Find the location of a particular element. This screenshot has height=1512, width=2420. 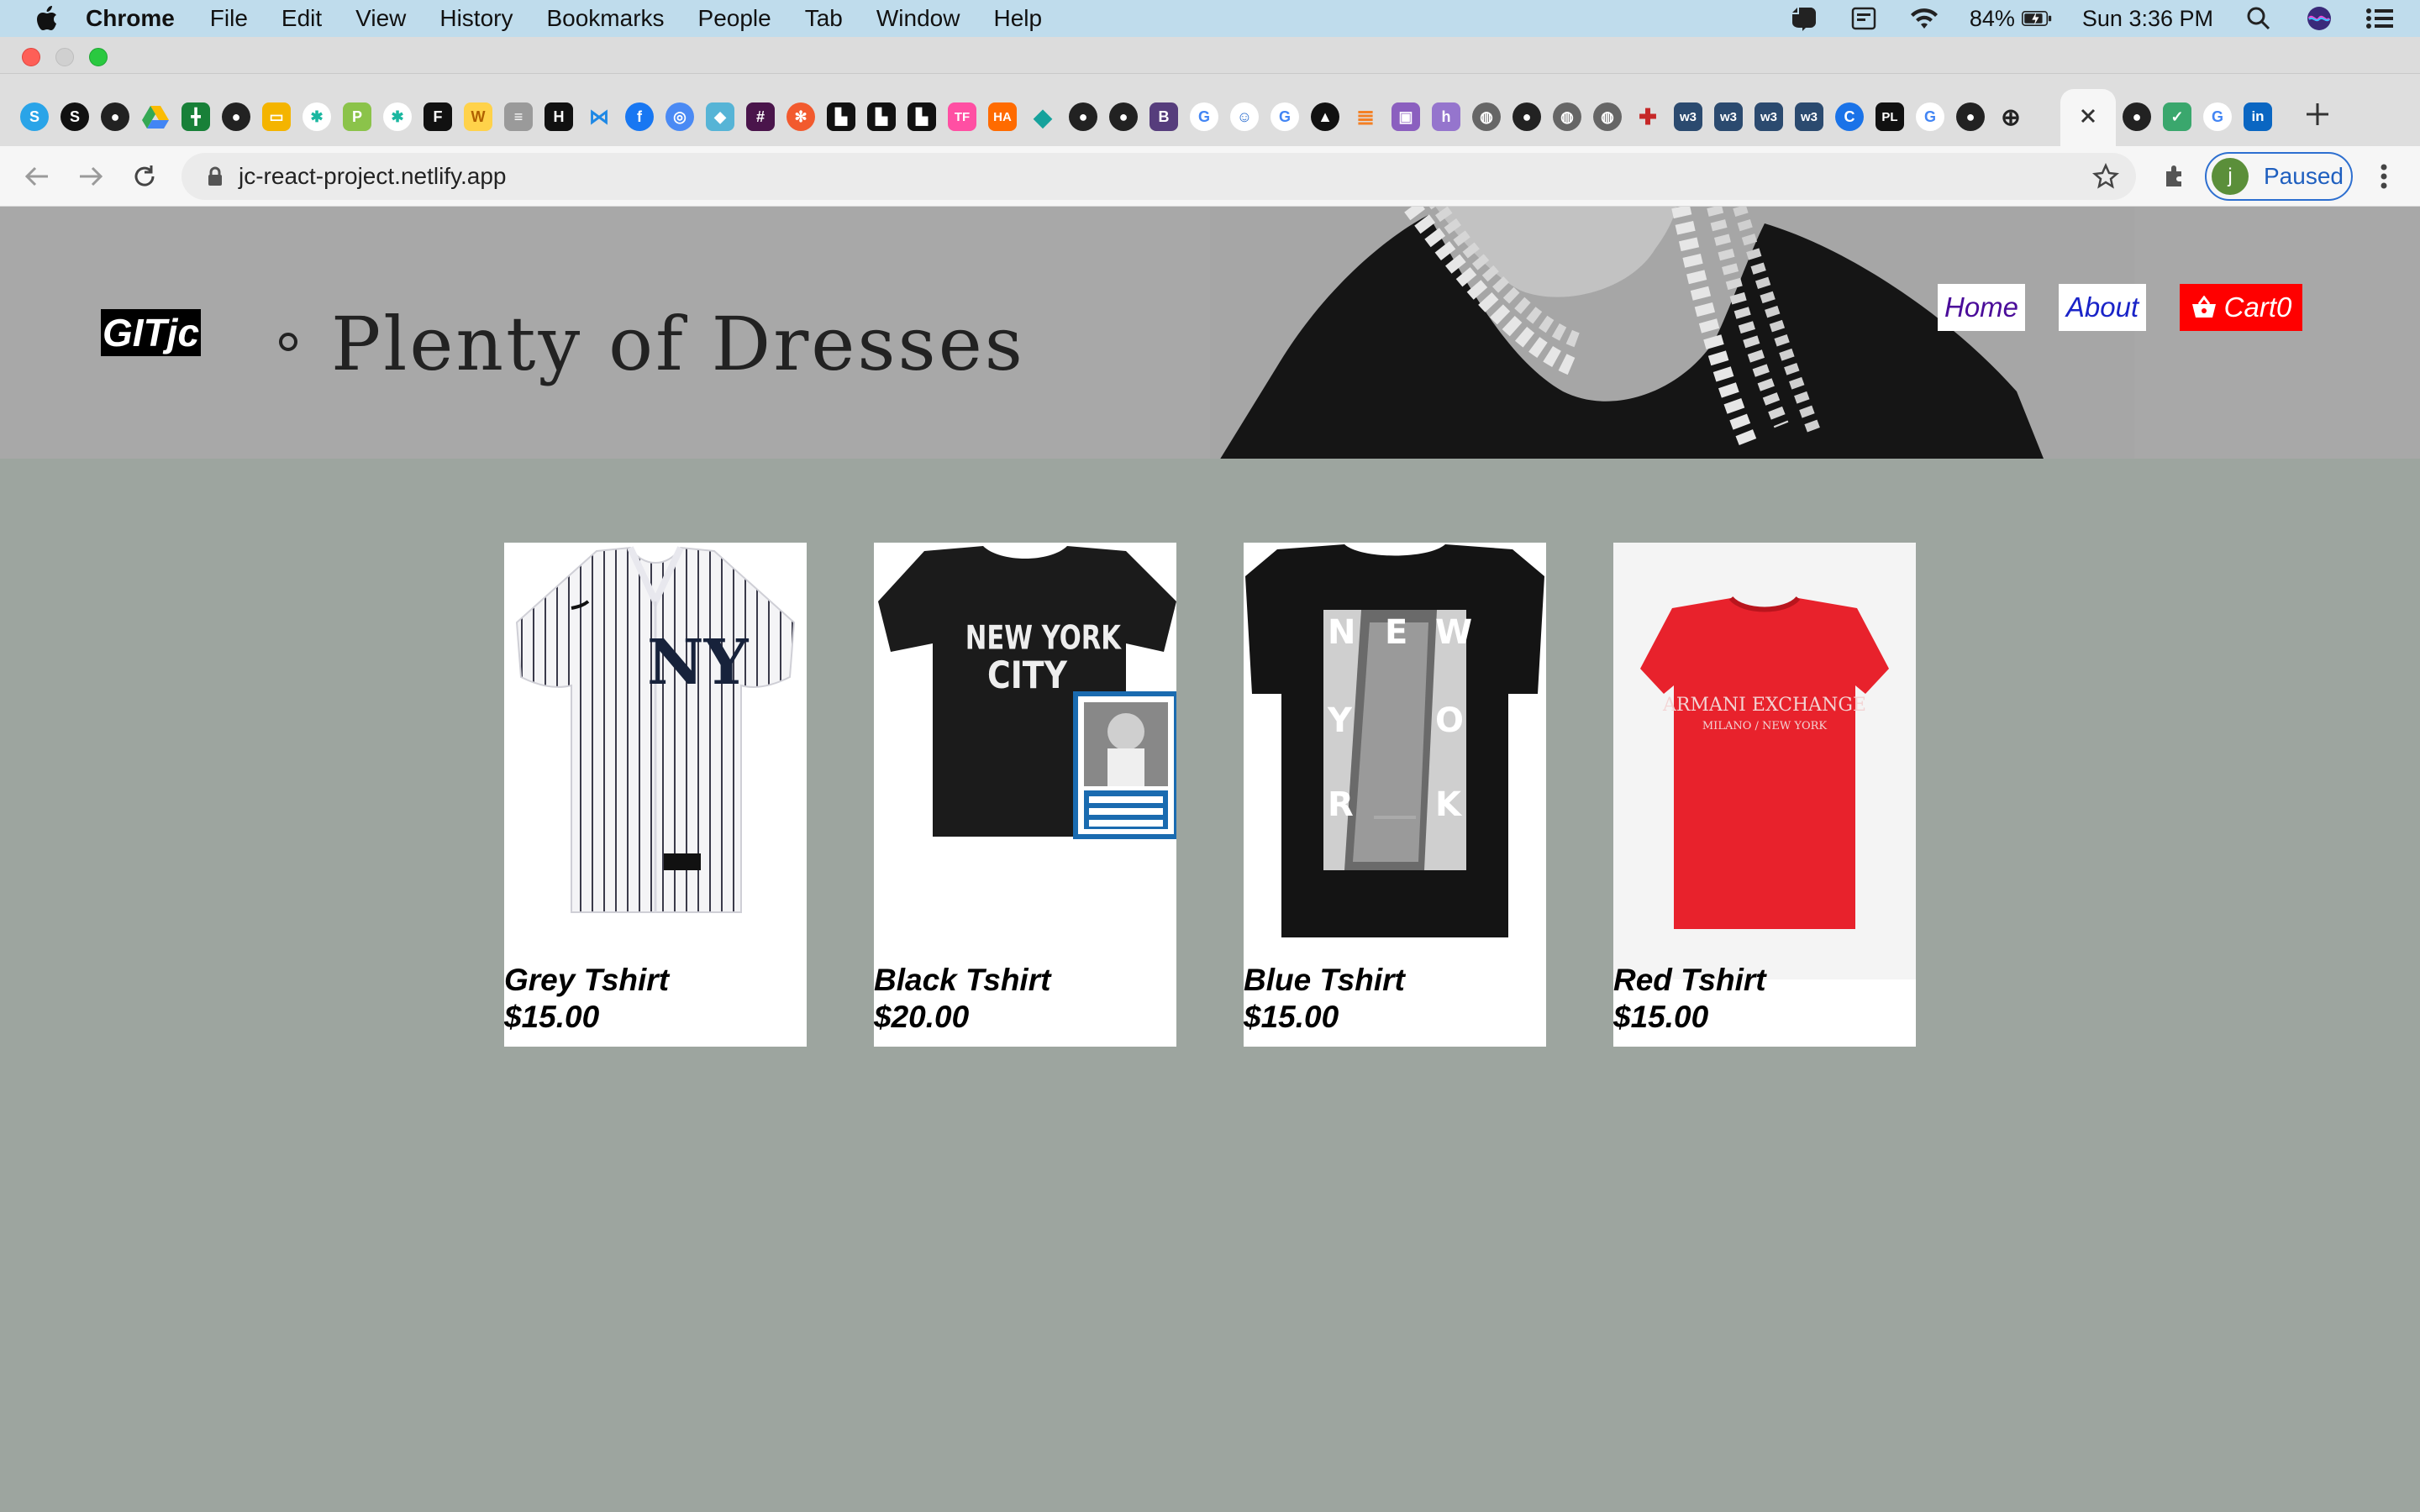

tab-google-drive-icon is located at coordinates (155, 116).